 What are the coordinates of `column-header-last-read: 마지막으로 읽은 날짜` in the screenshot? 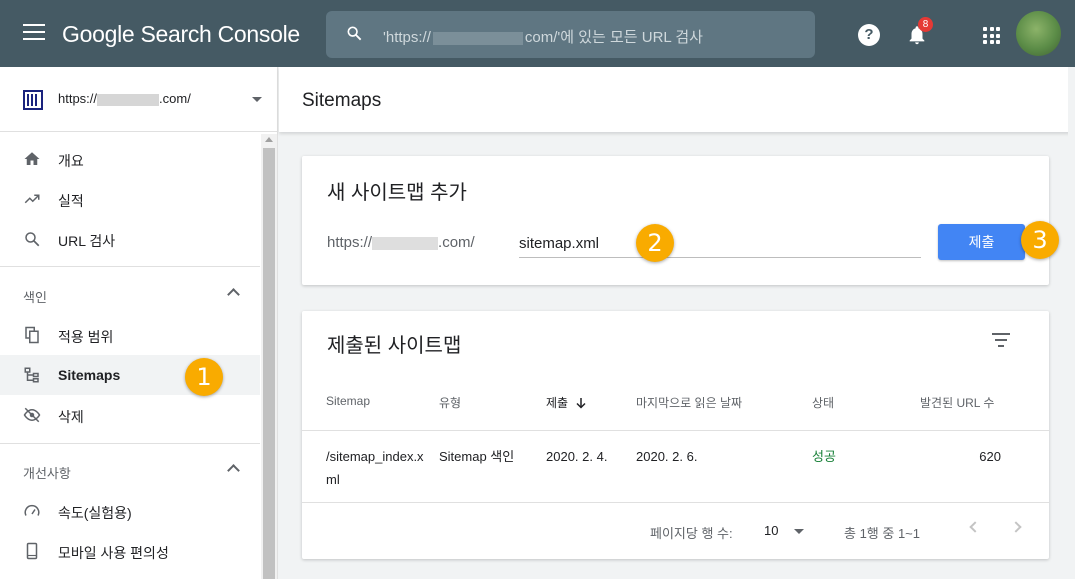 It's located at (689, 402).